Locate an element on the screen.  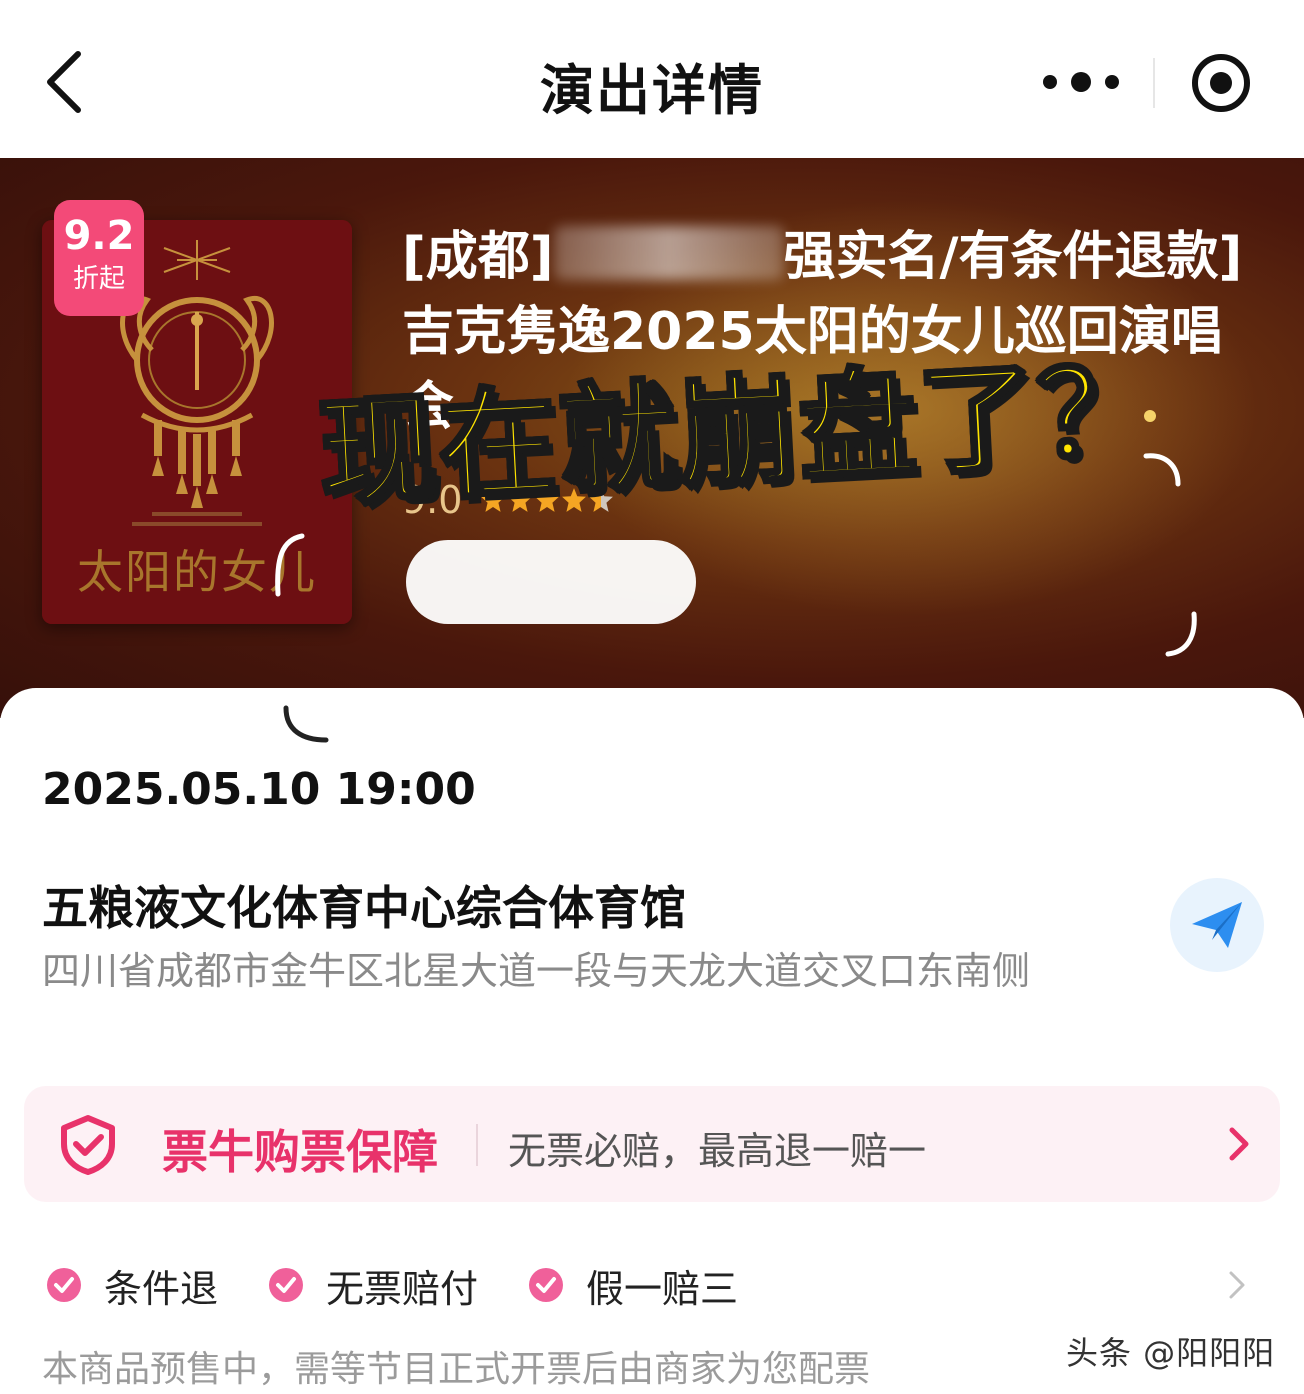
guarantee-divider is located at coordinates (477, 1145).